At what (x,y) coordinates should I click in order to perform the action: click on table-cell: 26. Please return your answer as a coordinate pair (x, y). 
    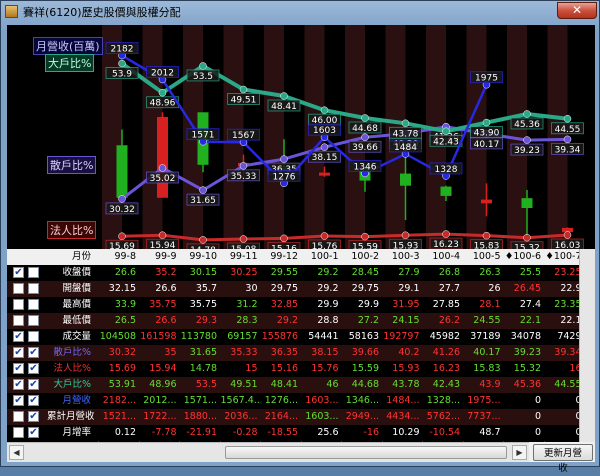
    Looking at the image, I should click on (494, 288).